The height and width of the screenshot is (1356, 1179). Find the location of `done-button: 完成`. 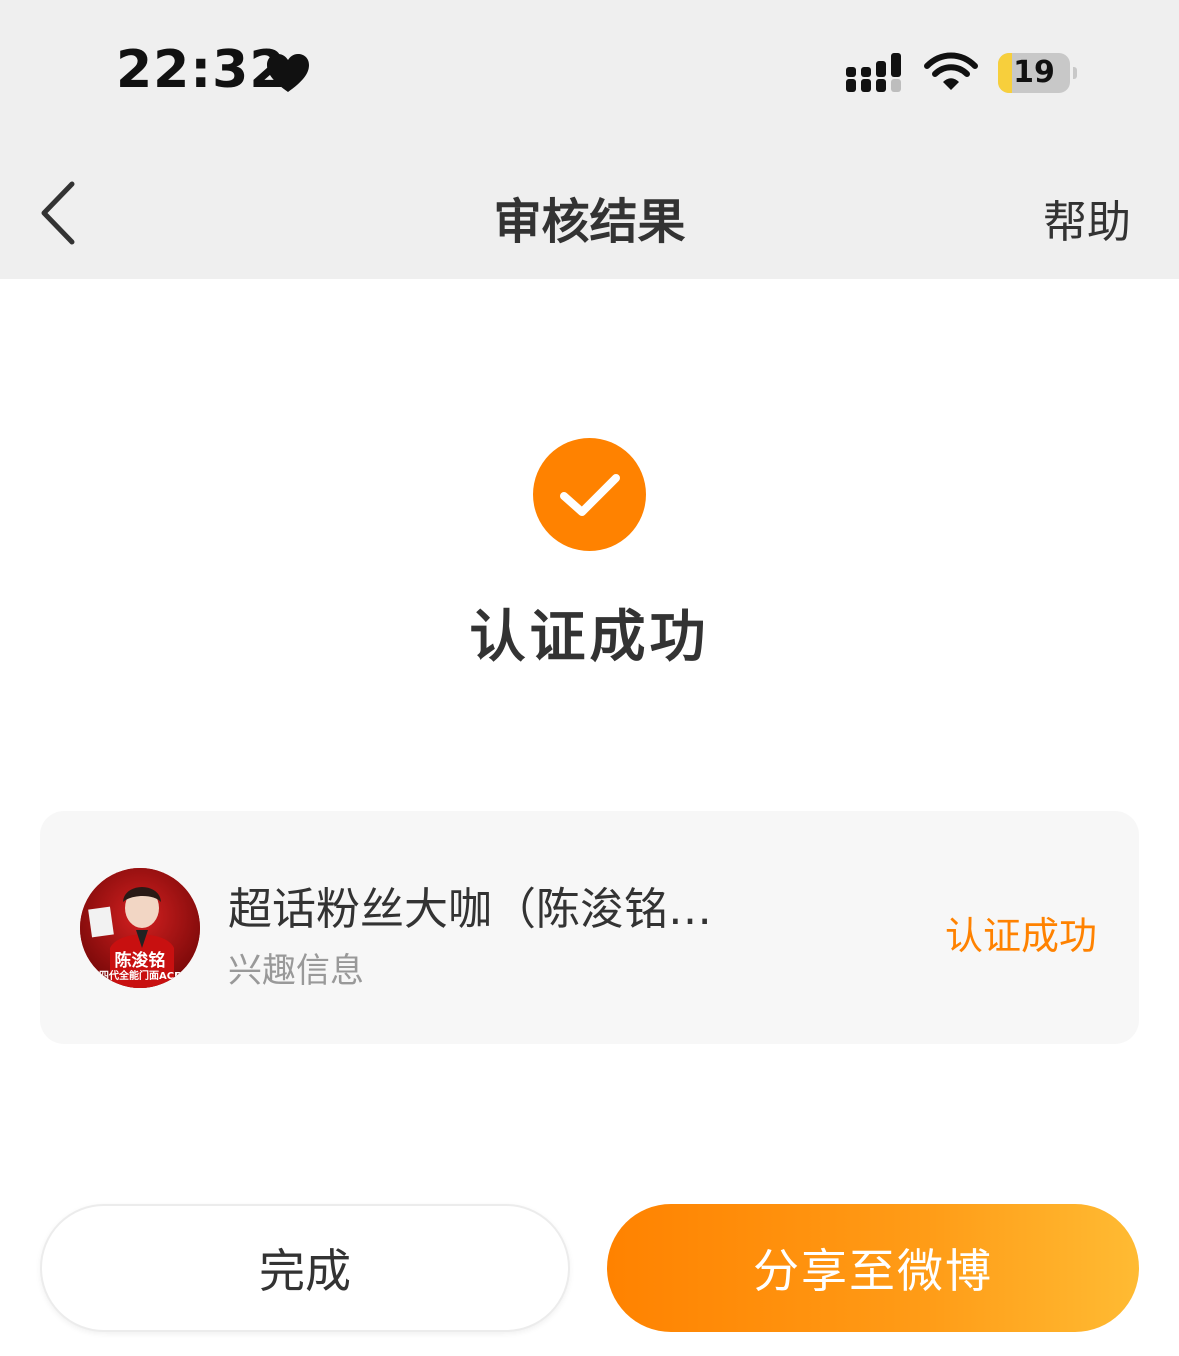

done-button: 完成 is located at coordinates (305, 1268).